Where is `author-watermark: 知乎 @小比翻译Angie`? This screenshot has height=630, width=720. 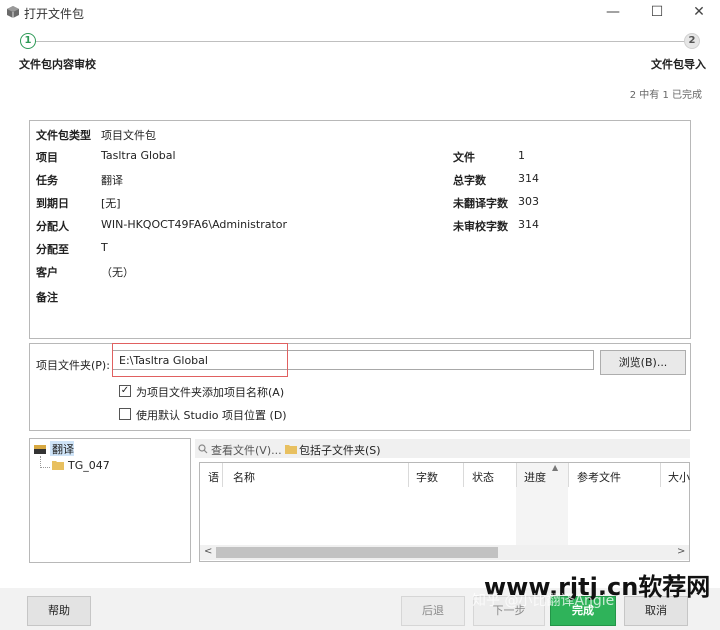 author-watermark: 知乎 @小比翻译Angie is located at coordinates (543, 601).